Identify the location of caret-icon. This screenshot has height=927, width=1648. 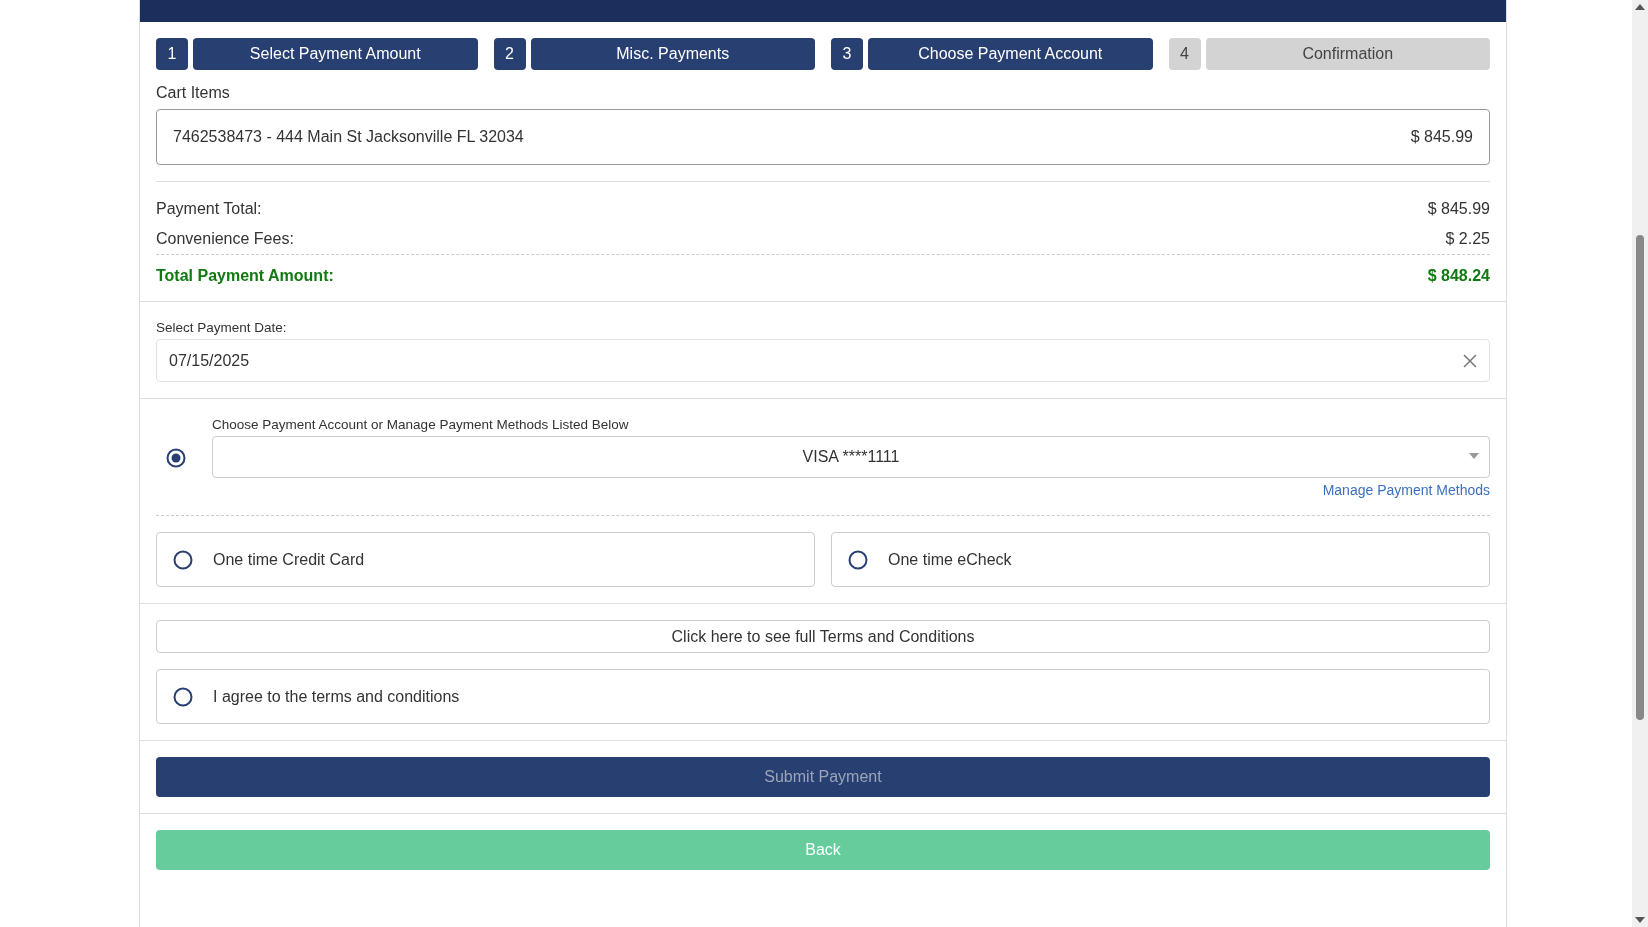
(1474, 456).